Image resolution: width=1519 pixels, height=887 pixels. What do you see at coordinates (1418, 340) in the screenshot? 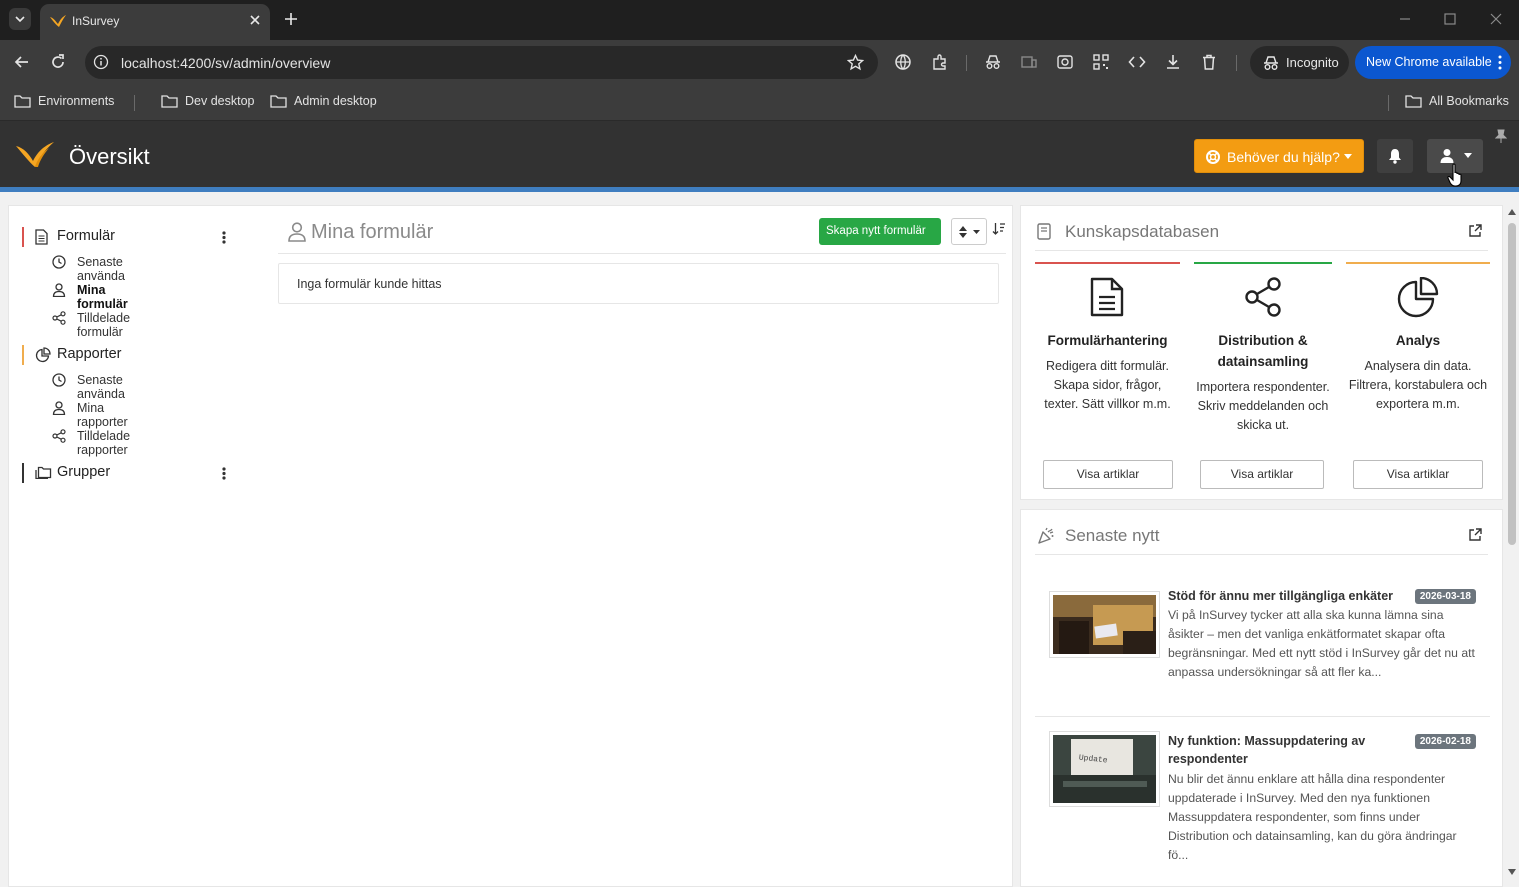
I see `kb-column-title: Analys` at bounding box center [1418, 340].